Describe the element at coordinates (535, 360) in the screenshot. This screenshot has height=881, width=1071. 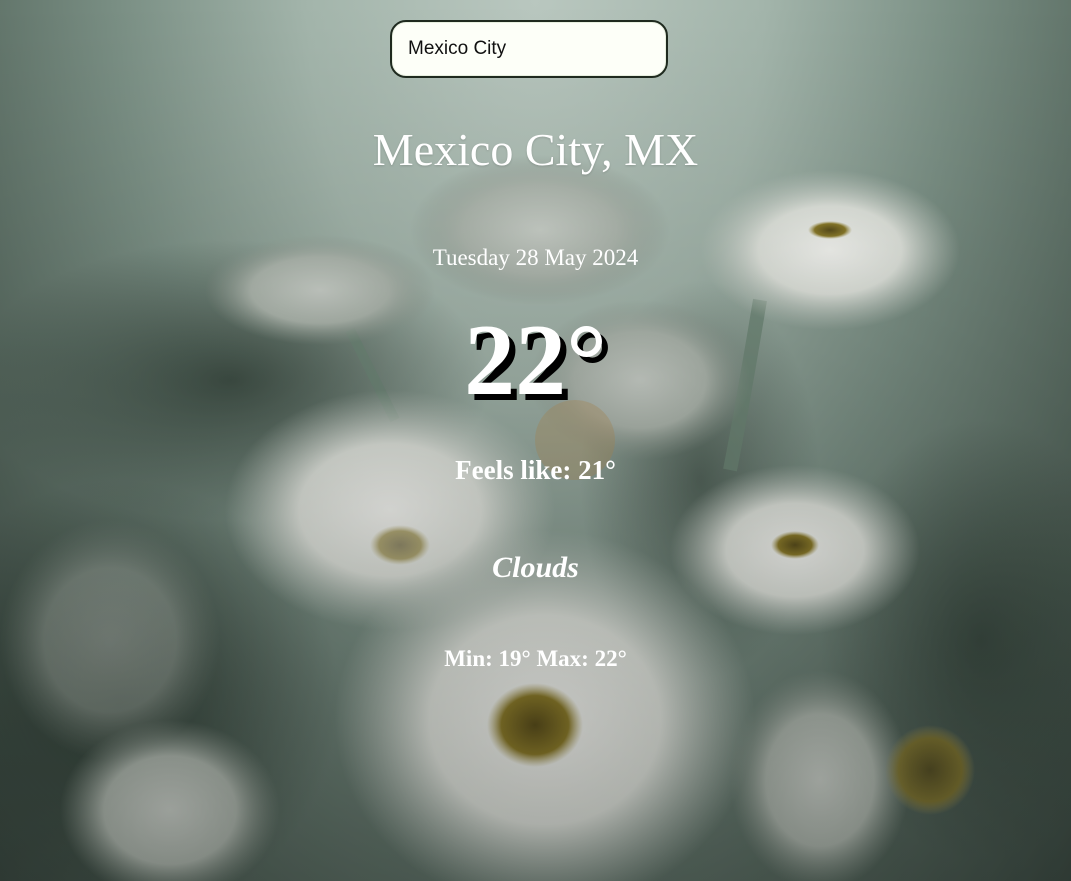
I see `current-temperature: 22°` at that location.